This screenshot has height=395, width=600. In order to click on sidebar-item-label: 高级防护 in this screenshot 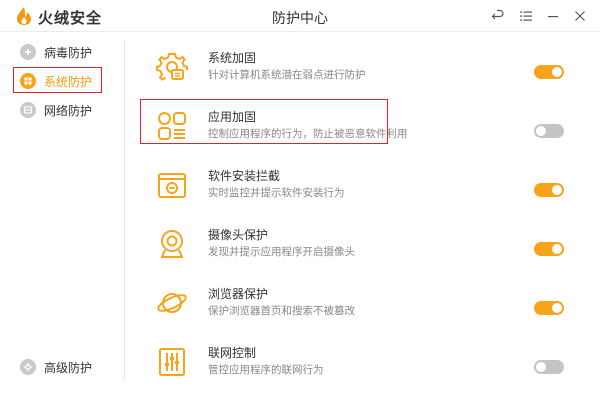, I will do `click(68, 367)`.